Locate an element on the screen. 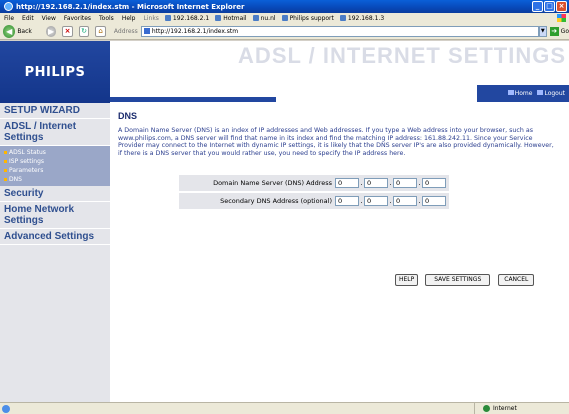  home-icon: ⌂ is located at coordinates (100, 31).